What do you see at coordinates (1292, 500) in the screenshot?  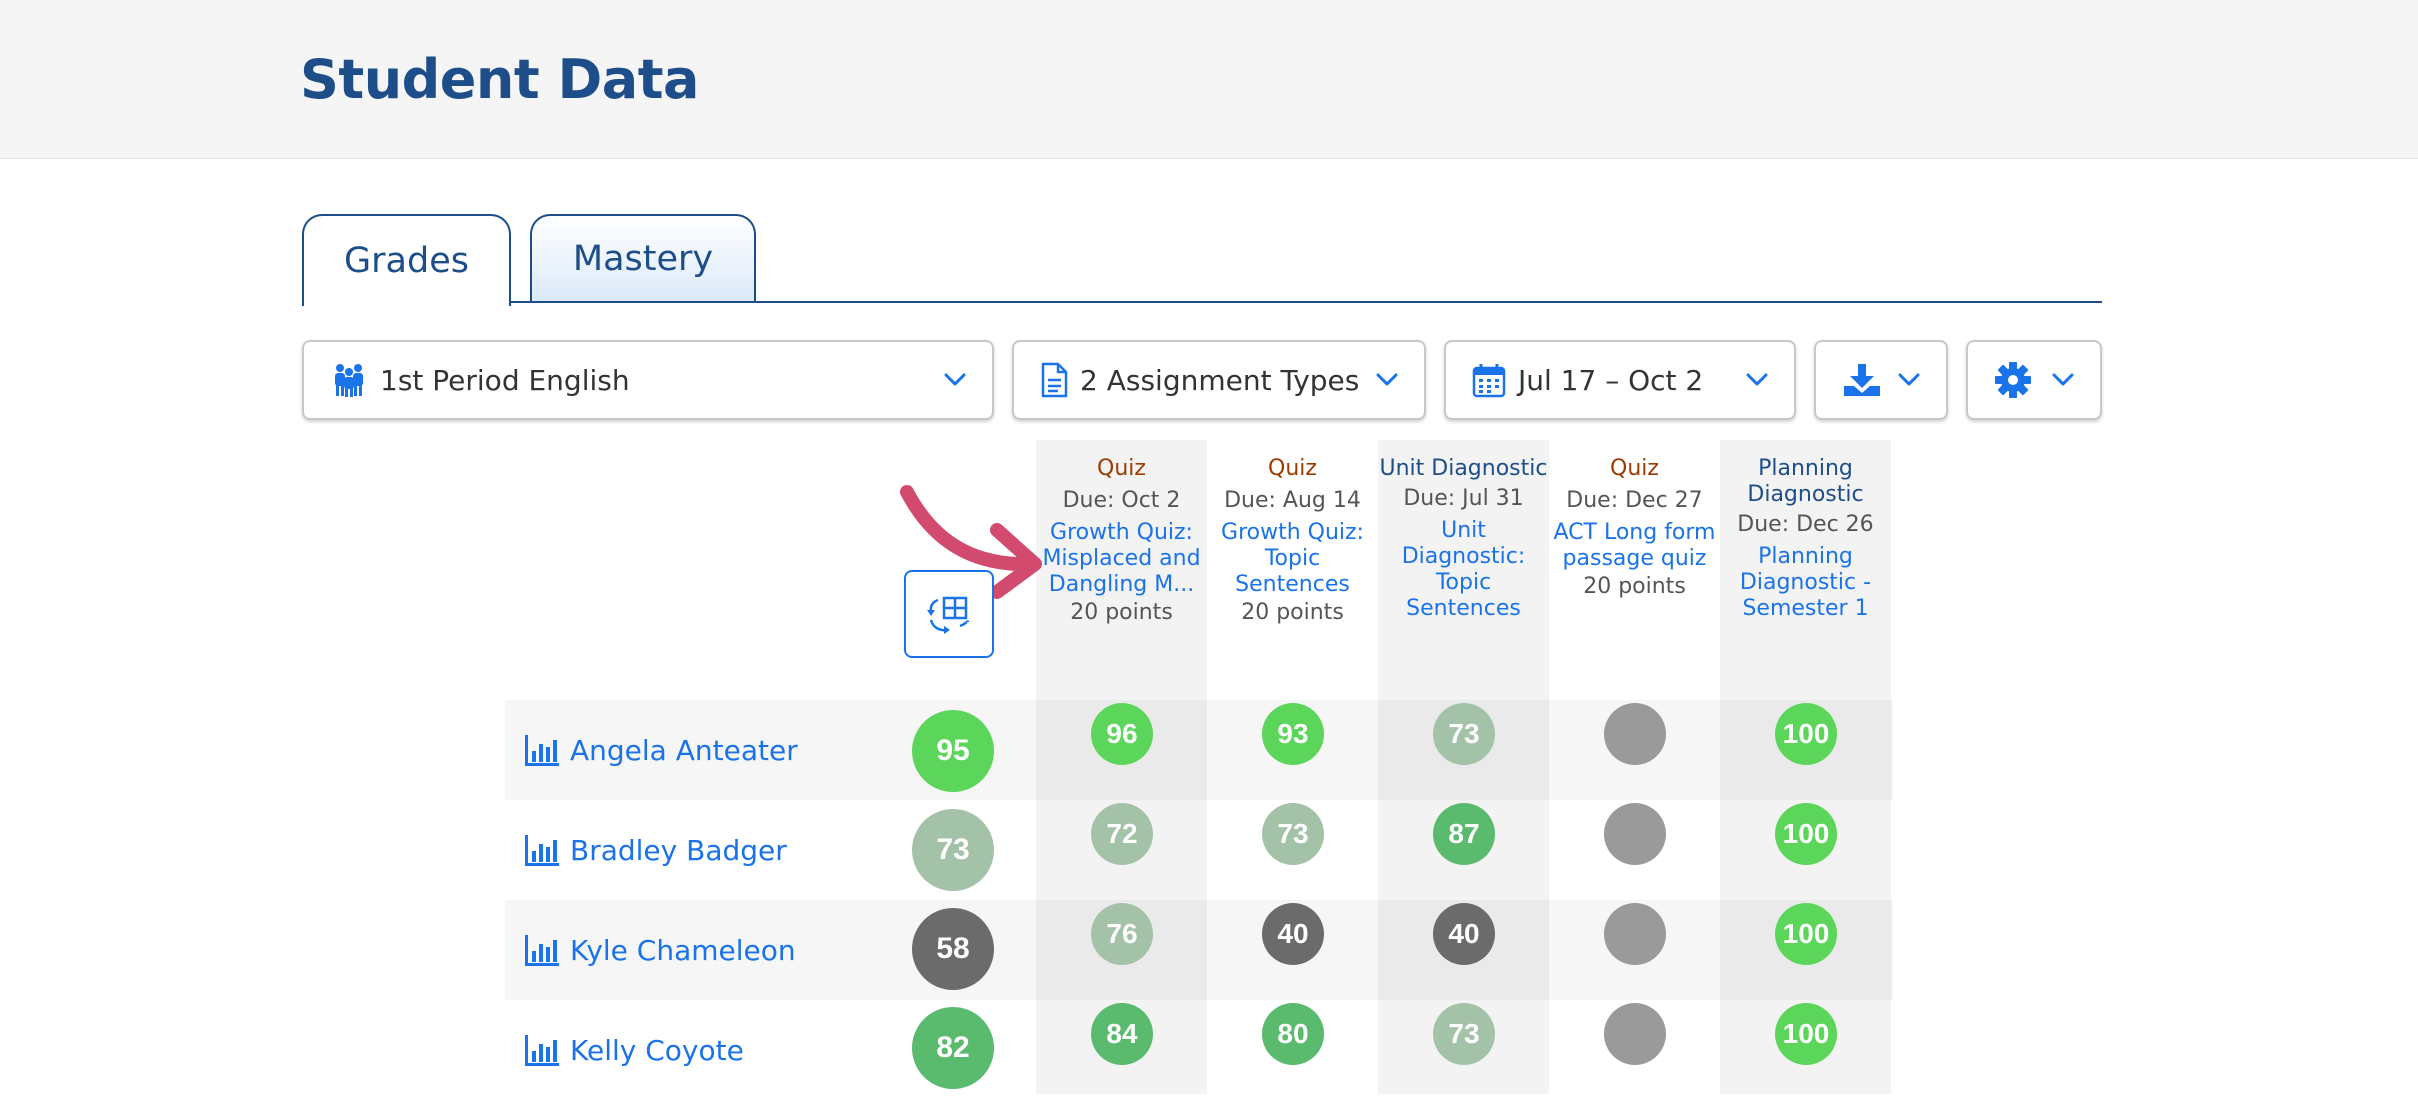 I see `assignment-due: Due: Aug 14` at bounding box center [1292, 500].